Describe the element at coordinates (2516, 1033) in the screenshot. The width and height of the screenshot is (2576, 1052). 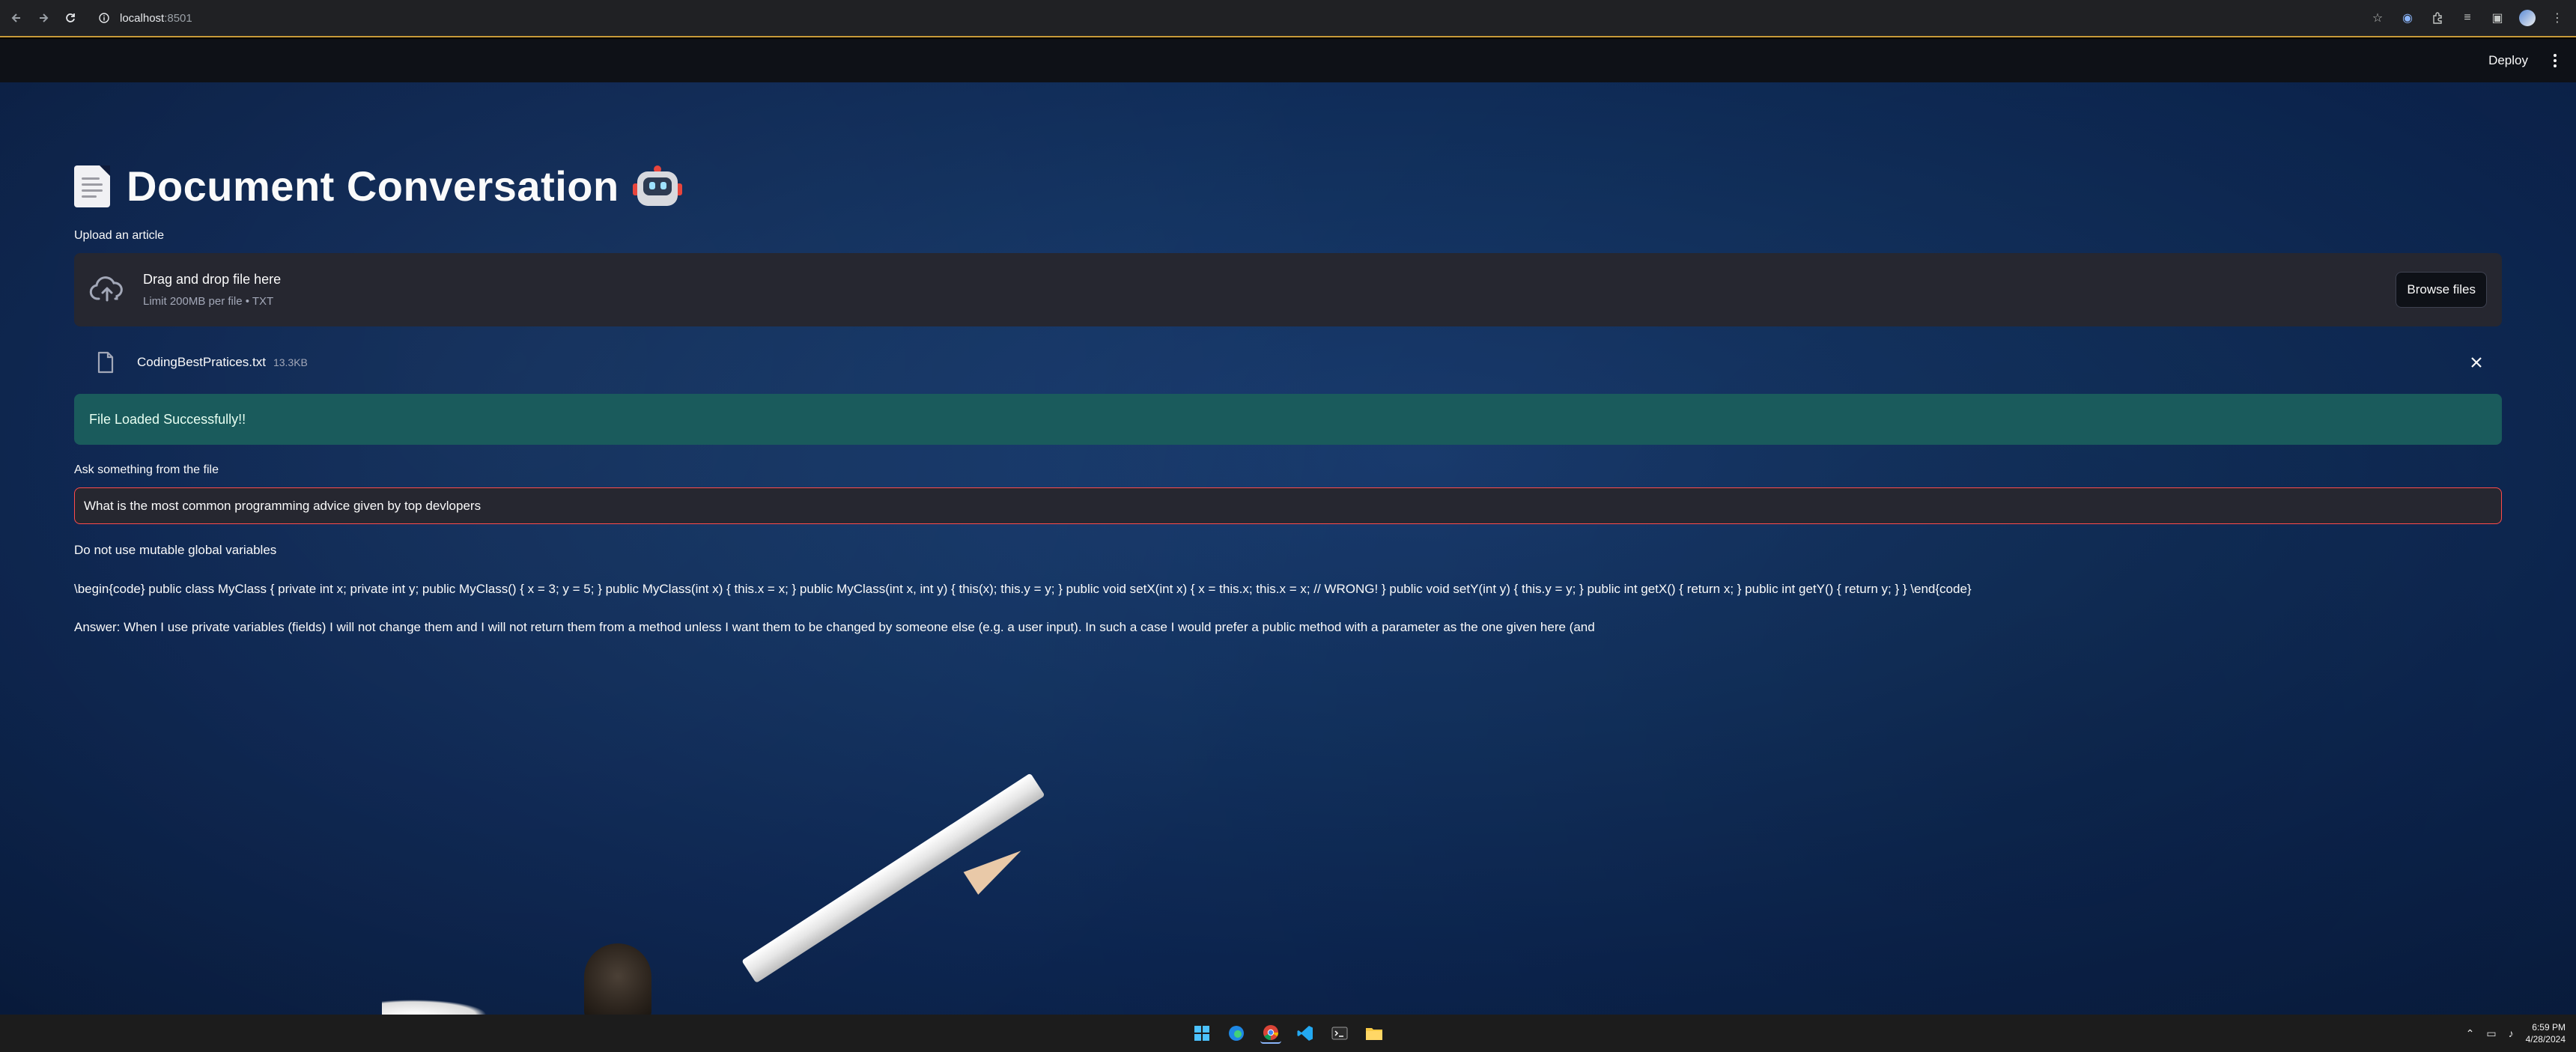
I see `system-tray: ⌃ ▭ ♪ 6:59 PM 4/28/2024` at that location.